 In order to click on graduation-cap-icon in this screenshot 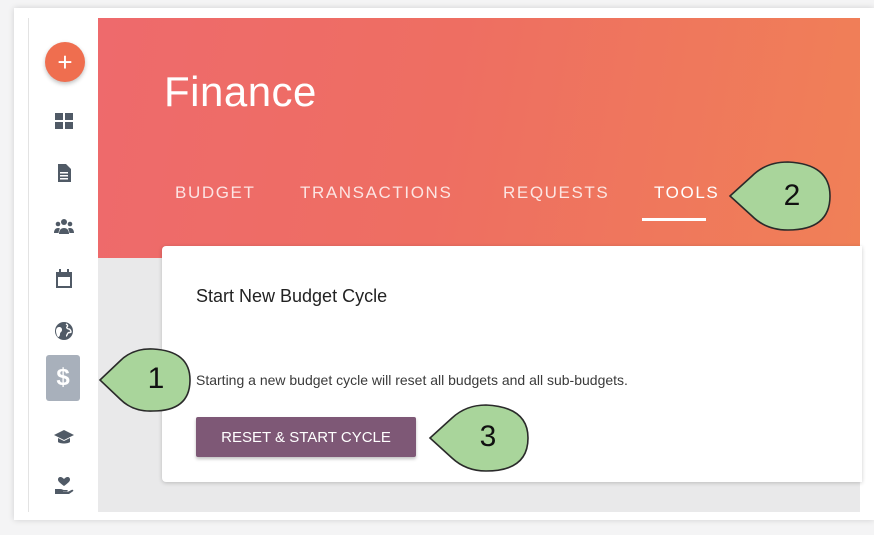, I will do `click(64, 437)`.